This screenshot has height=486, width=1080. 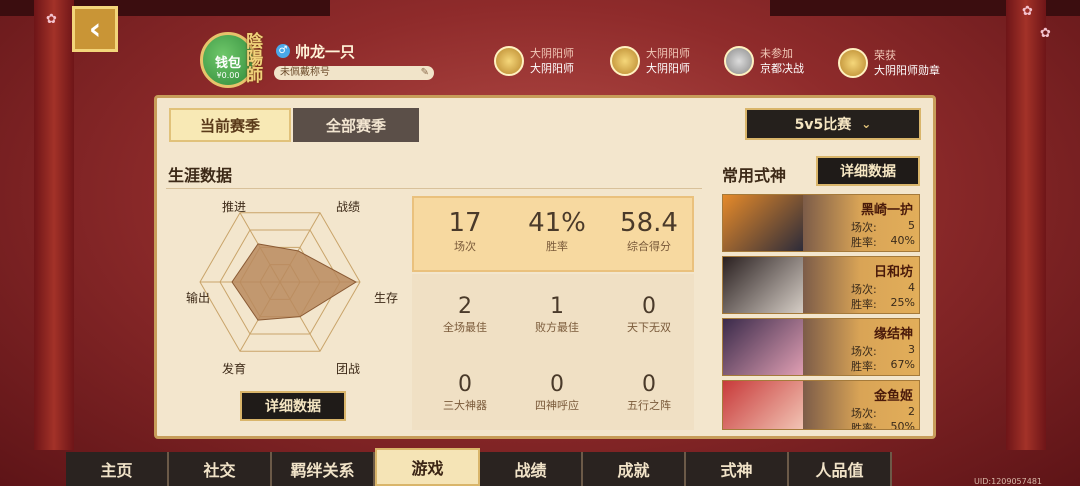 I want to click on stat-label: 三大神器, so click(x=465, y=405).